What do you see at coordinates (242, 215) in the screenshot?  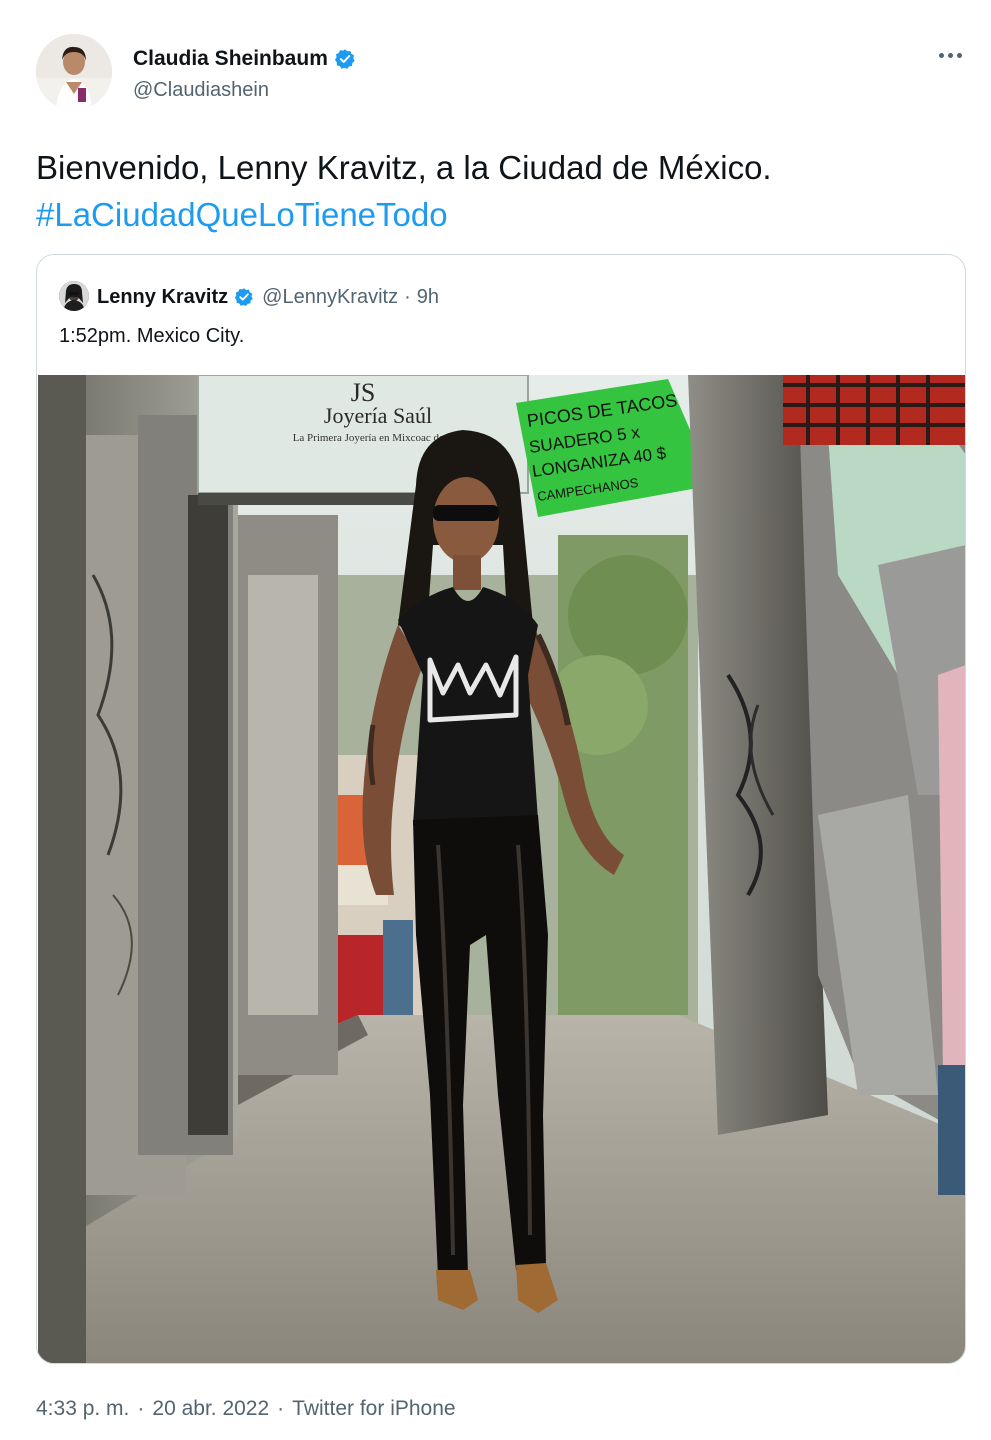 I see `hashtag-link: #LaCiudadQueLoTieneTodo` at bounding box center [242, 215].